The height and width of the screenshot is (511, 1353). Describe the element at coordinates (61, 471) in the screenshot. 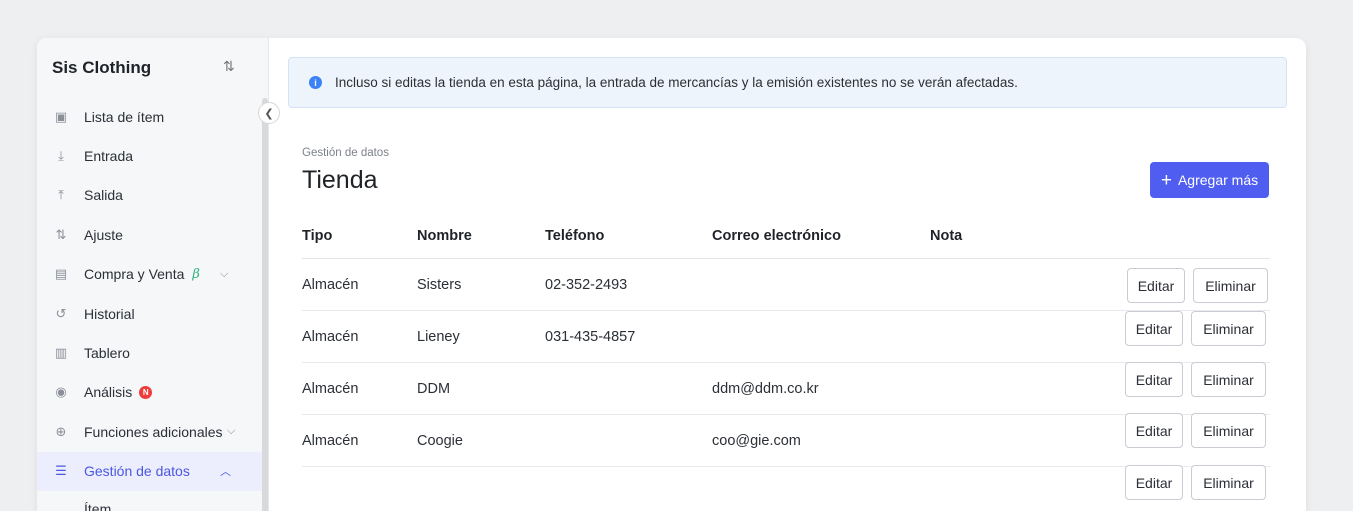

I see `database-icon: ☰` at that location.